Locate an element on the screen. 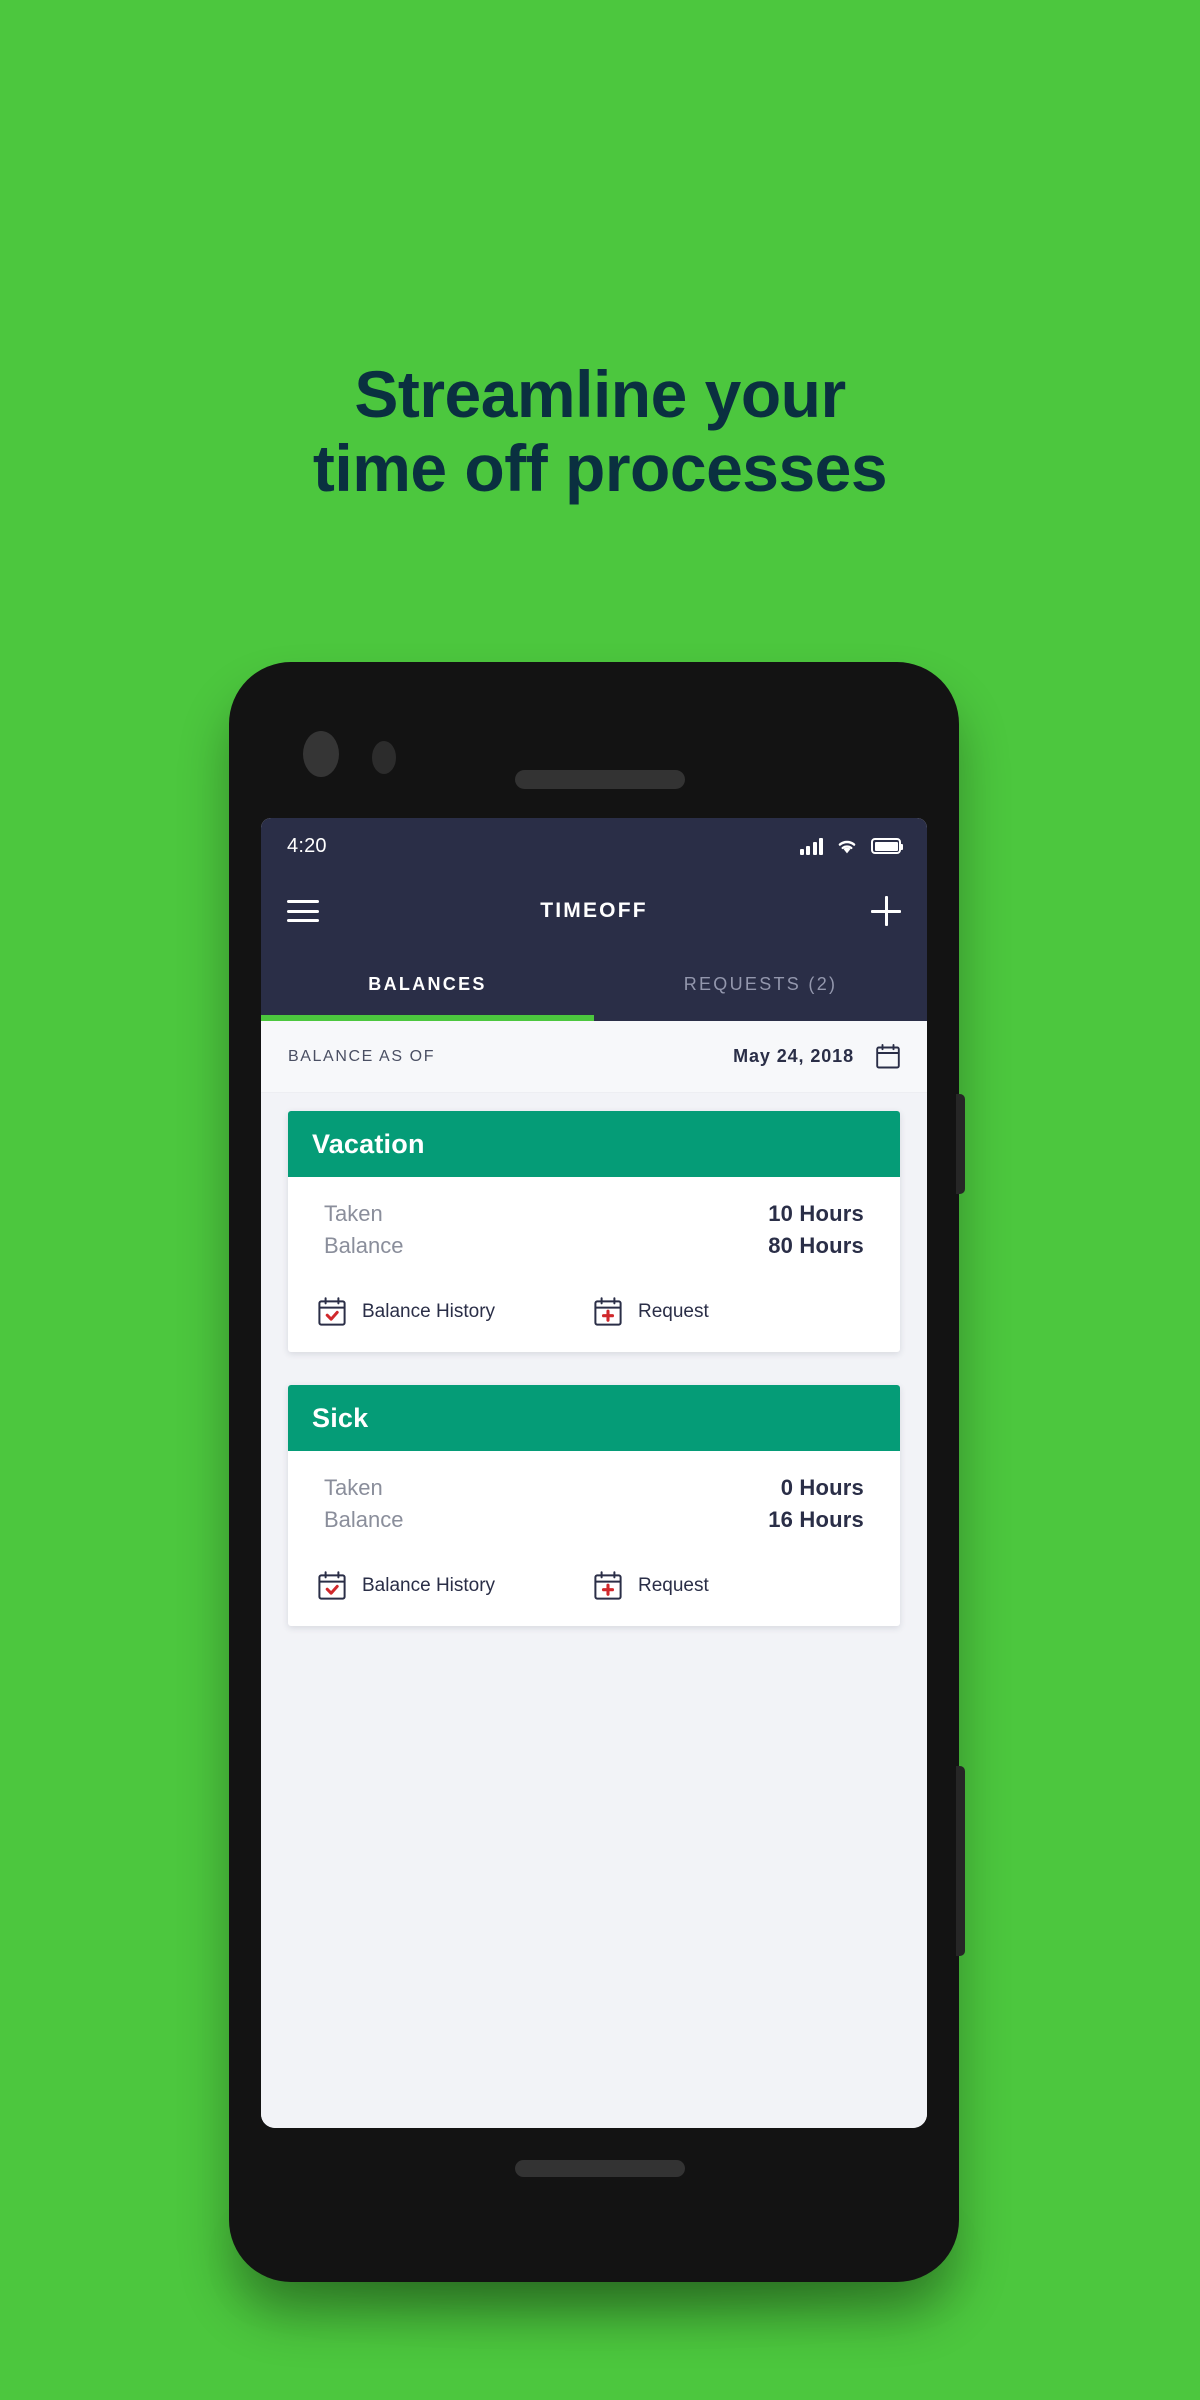 The height and width of the screenshot is (2400, 1200). status-bar-time: 4:20 is located at coordinates (307, 845).